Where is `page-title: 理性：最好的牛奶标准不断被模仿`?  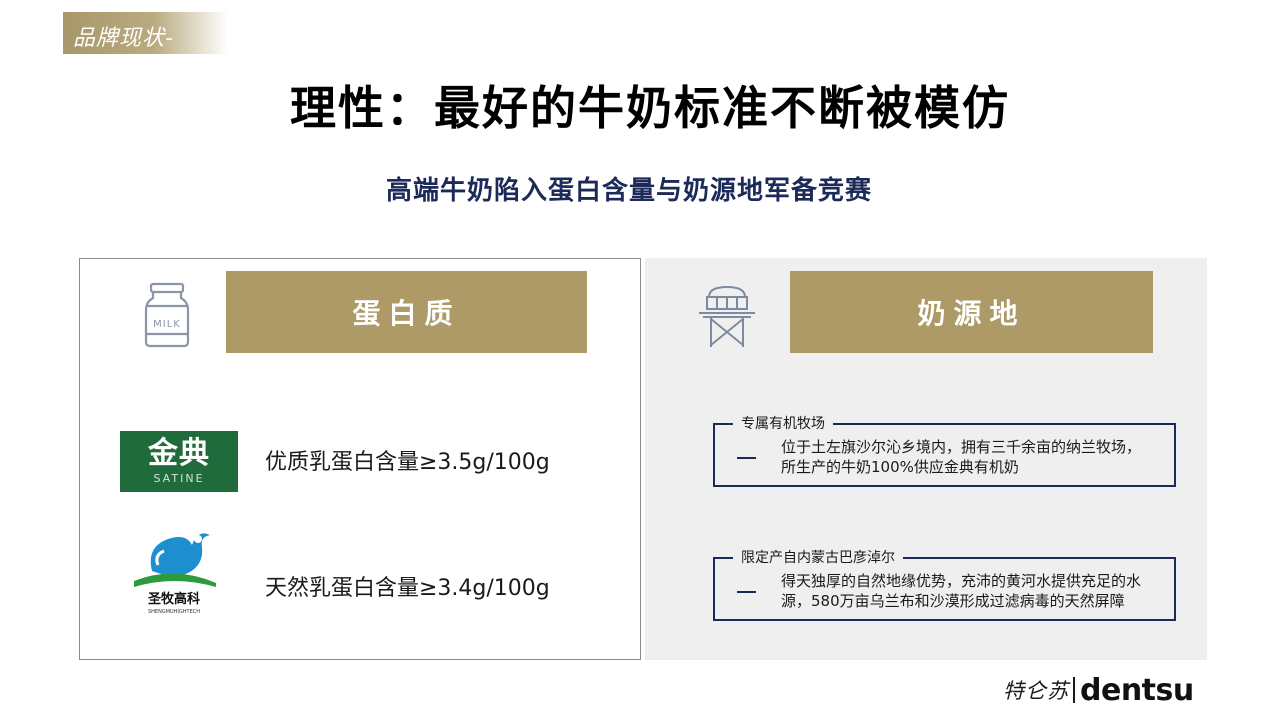 page-title: 理性：最好的牛奶标准不断被模仿 is located at coordinates (650, 108).